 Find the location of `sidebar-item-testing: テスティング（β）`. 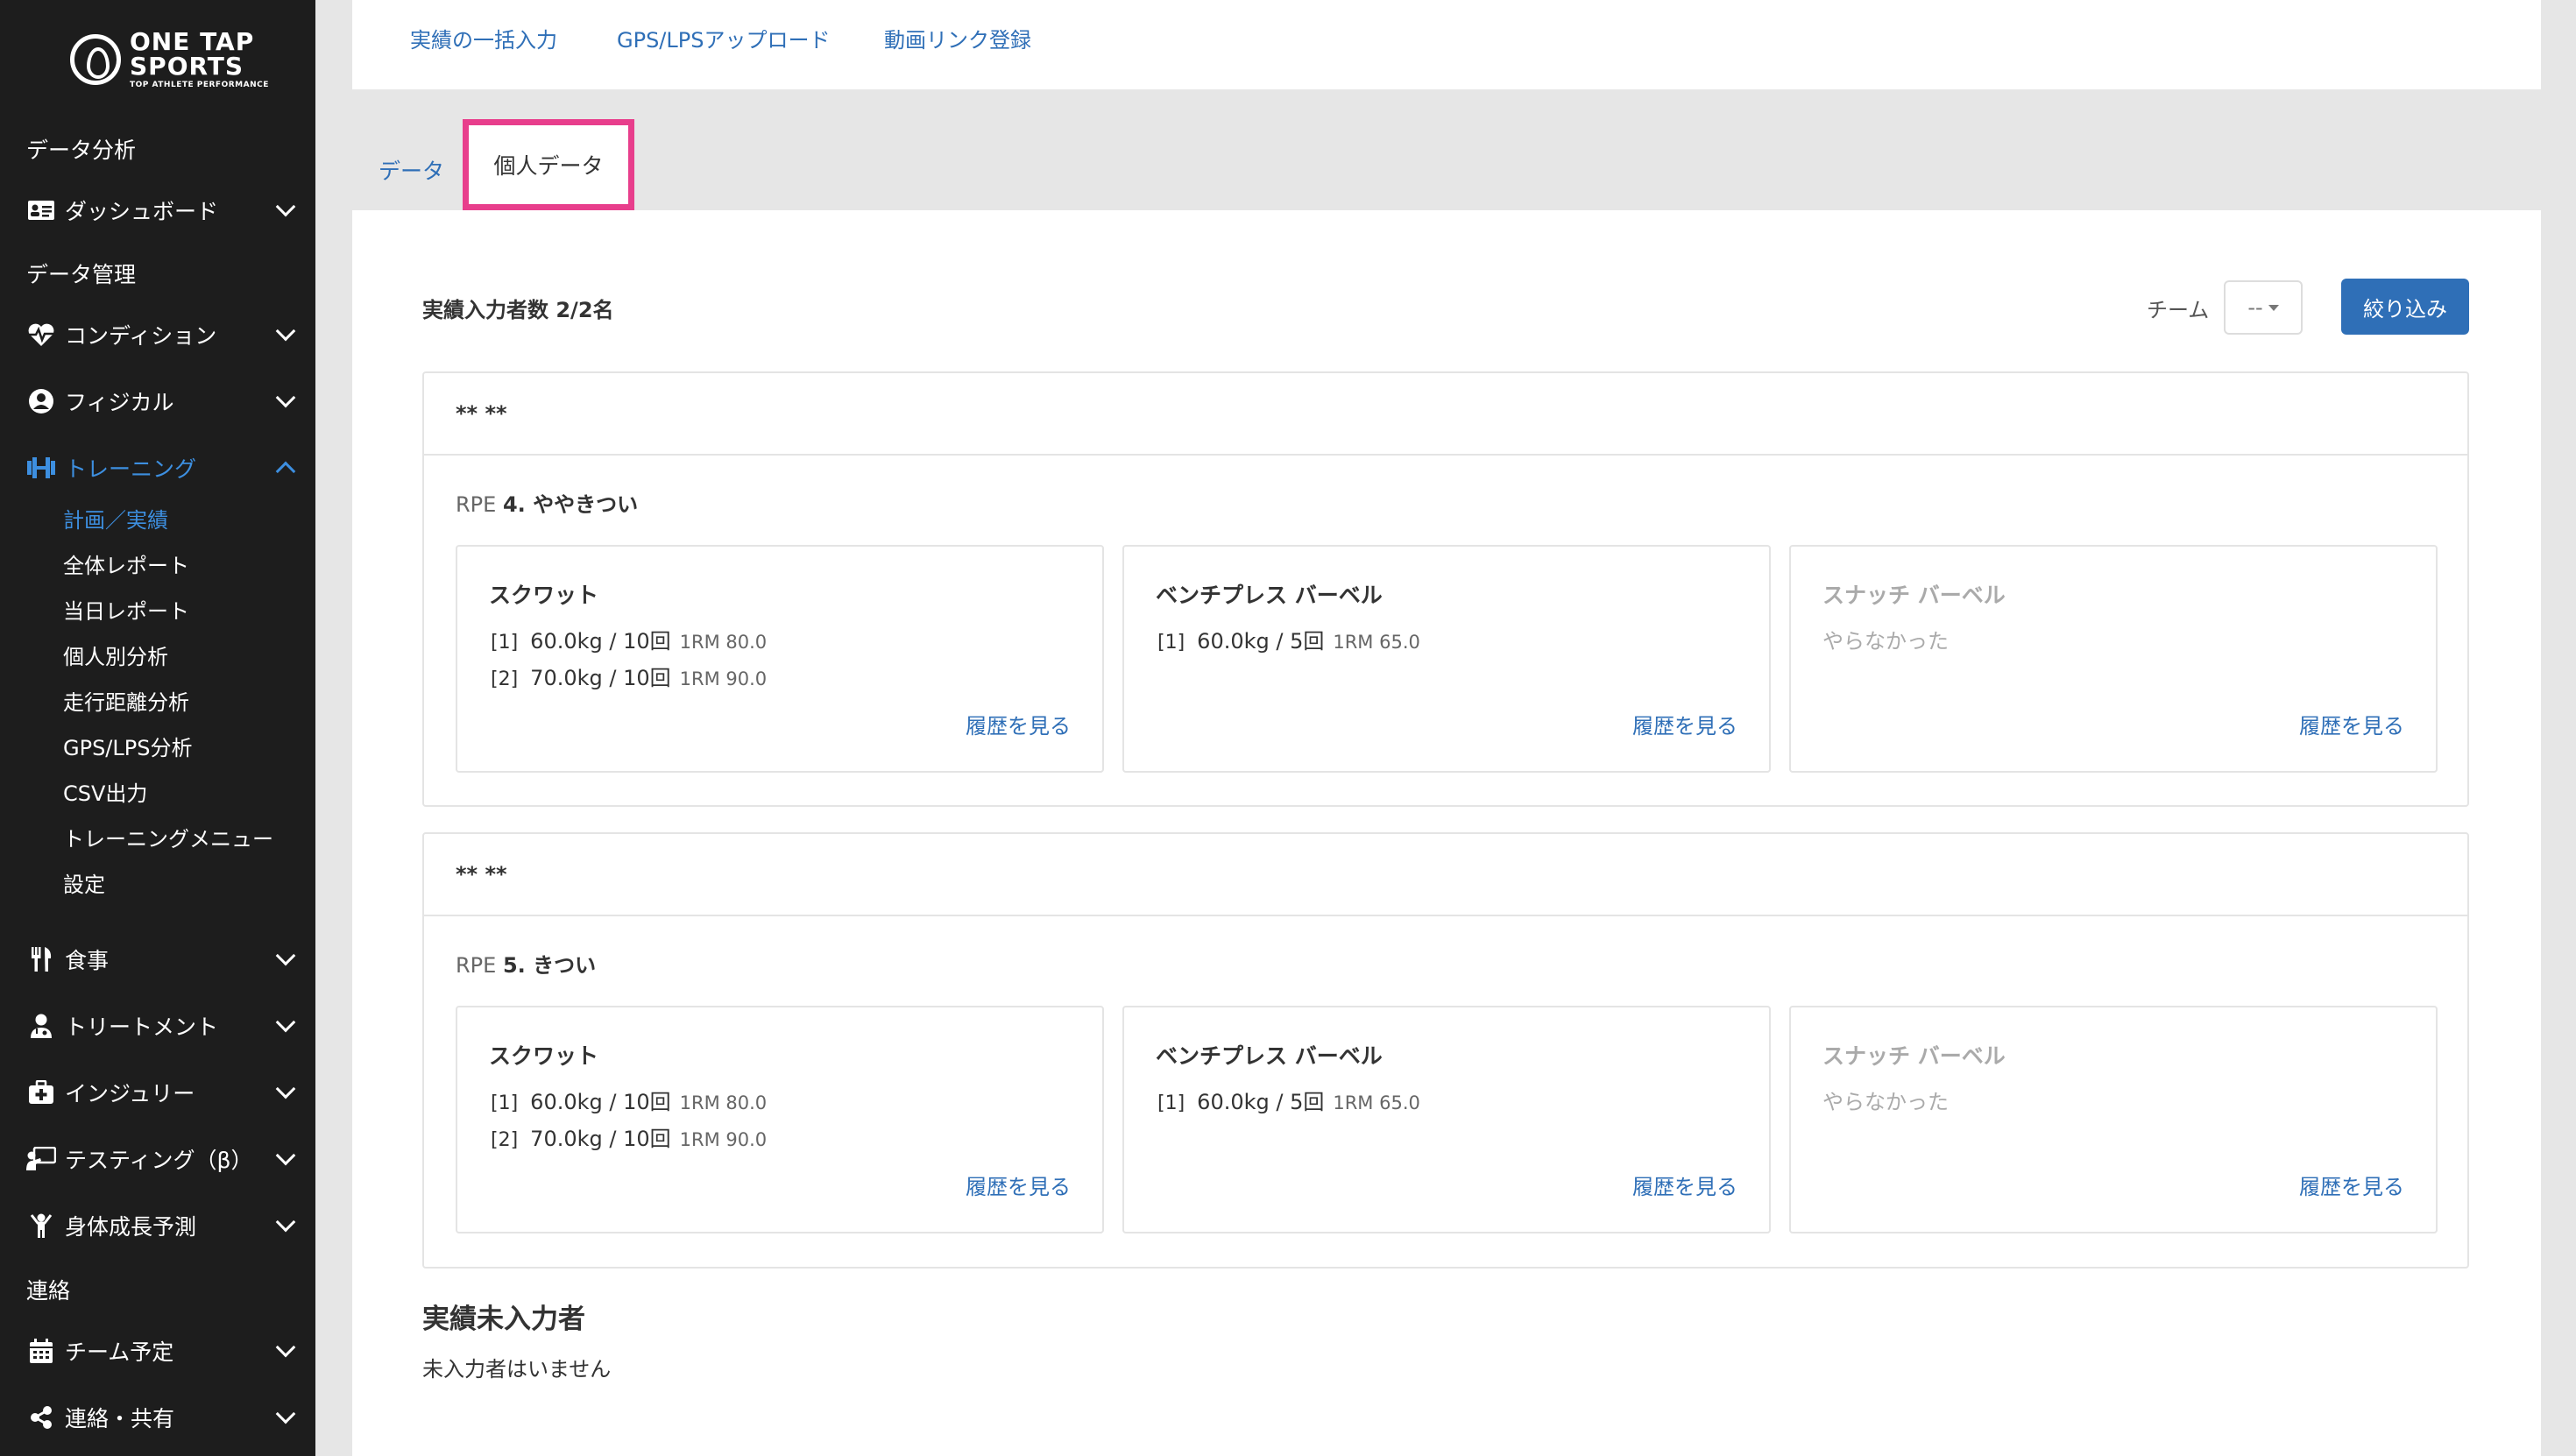

sidebar-item-testing: テスティング（β） is located at coordinates (162, 1159).